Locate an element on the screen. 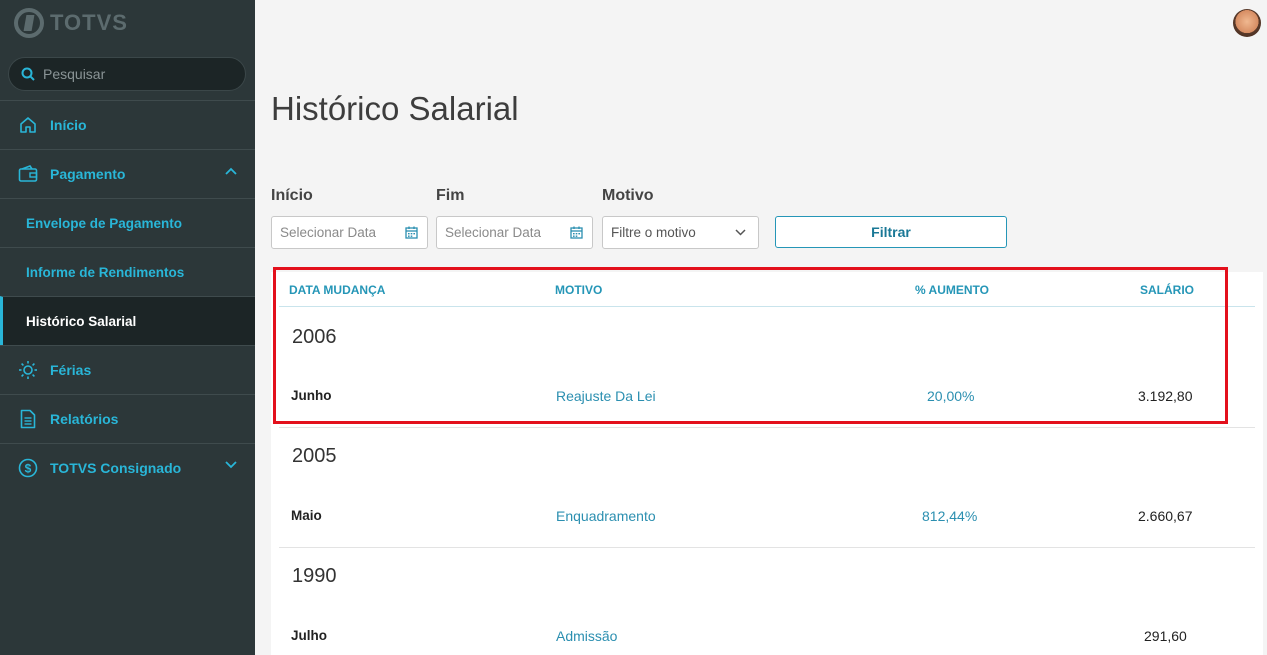  row-salario: 3.192,80 is located at coordinates (1165, 396).